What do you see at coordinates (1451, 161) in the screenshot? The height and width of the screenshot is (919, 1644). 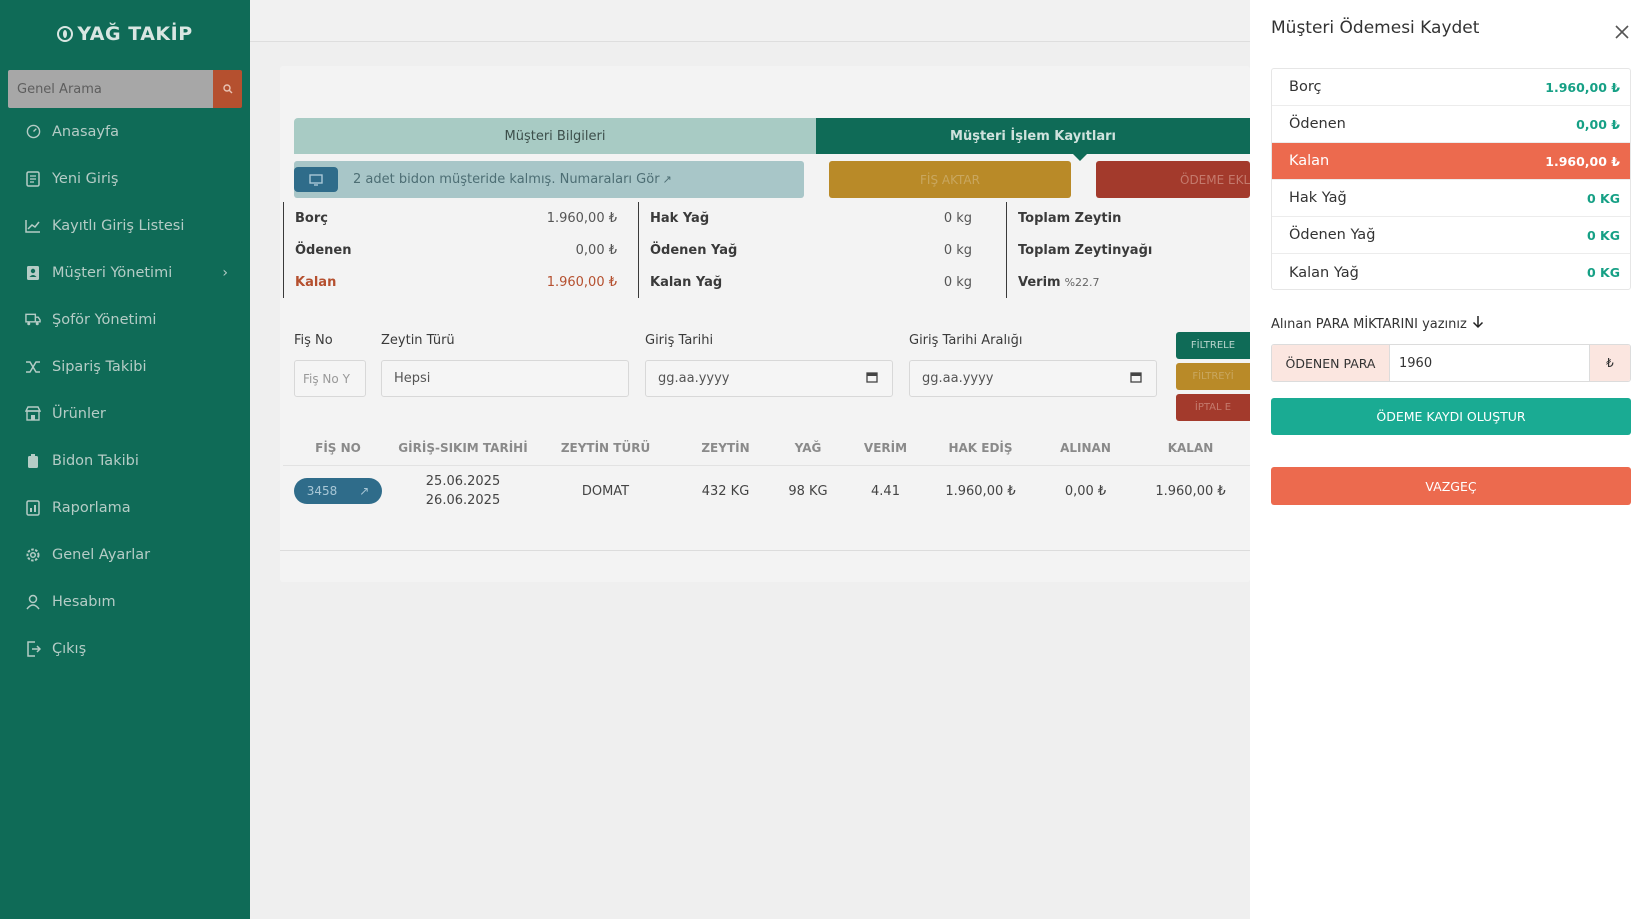 I see `list-item-kalan: Kalan 1.960,00 ₺` at bounding box center [1451, 161].